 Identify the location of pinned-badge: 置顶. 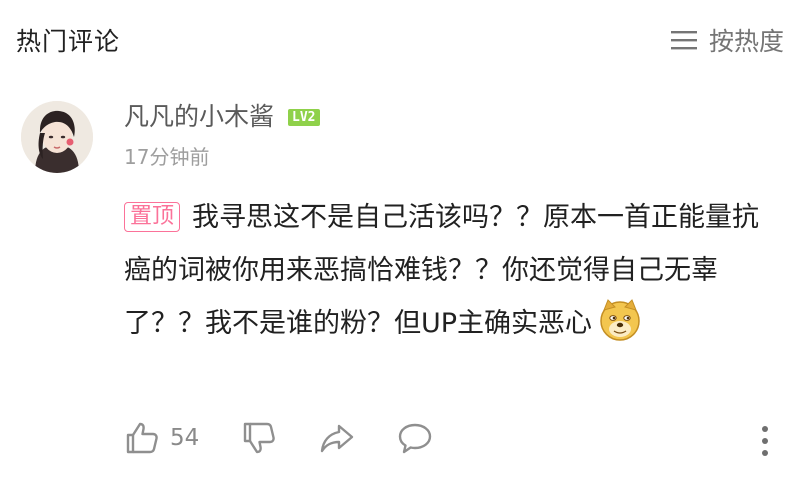
(152, 217).